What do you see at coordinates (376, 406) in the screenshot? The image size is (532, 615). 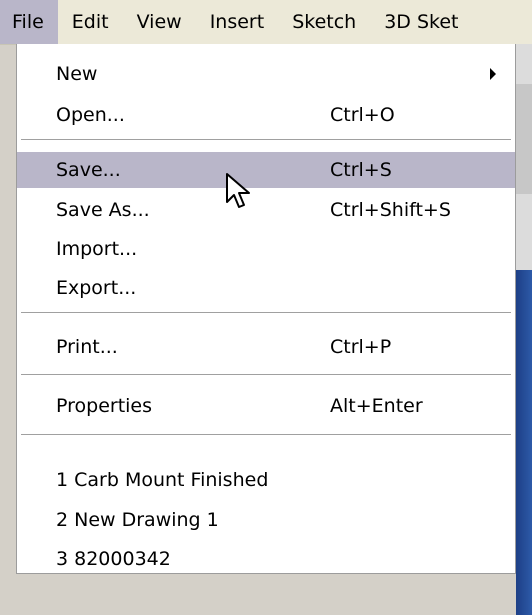 I see `menu-item-shortcut: Alt+Enter` at bounding box center [376, 406].